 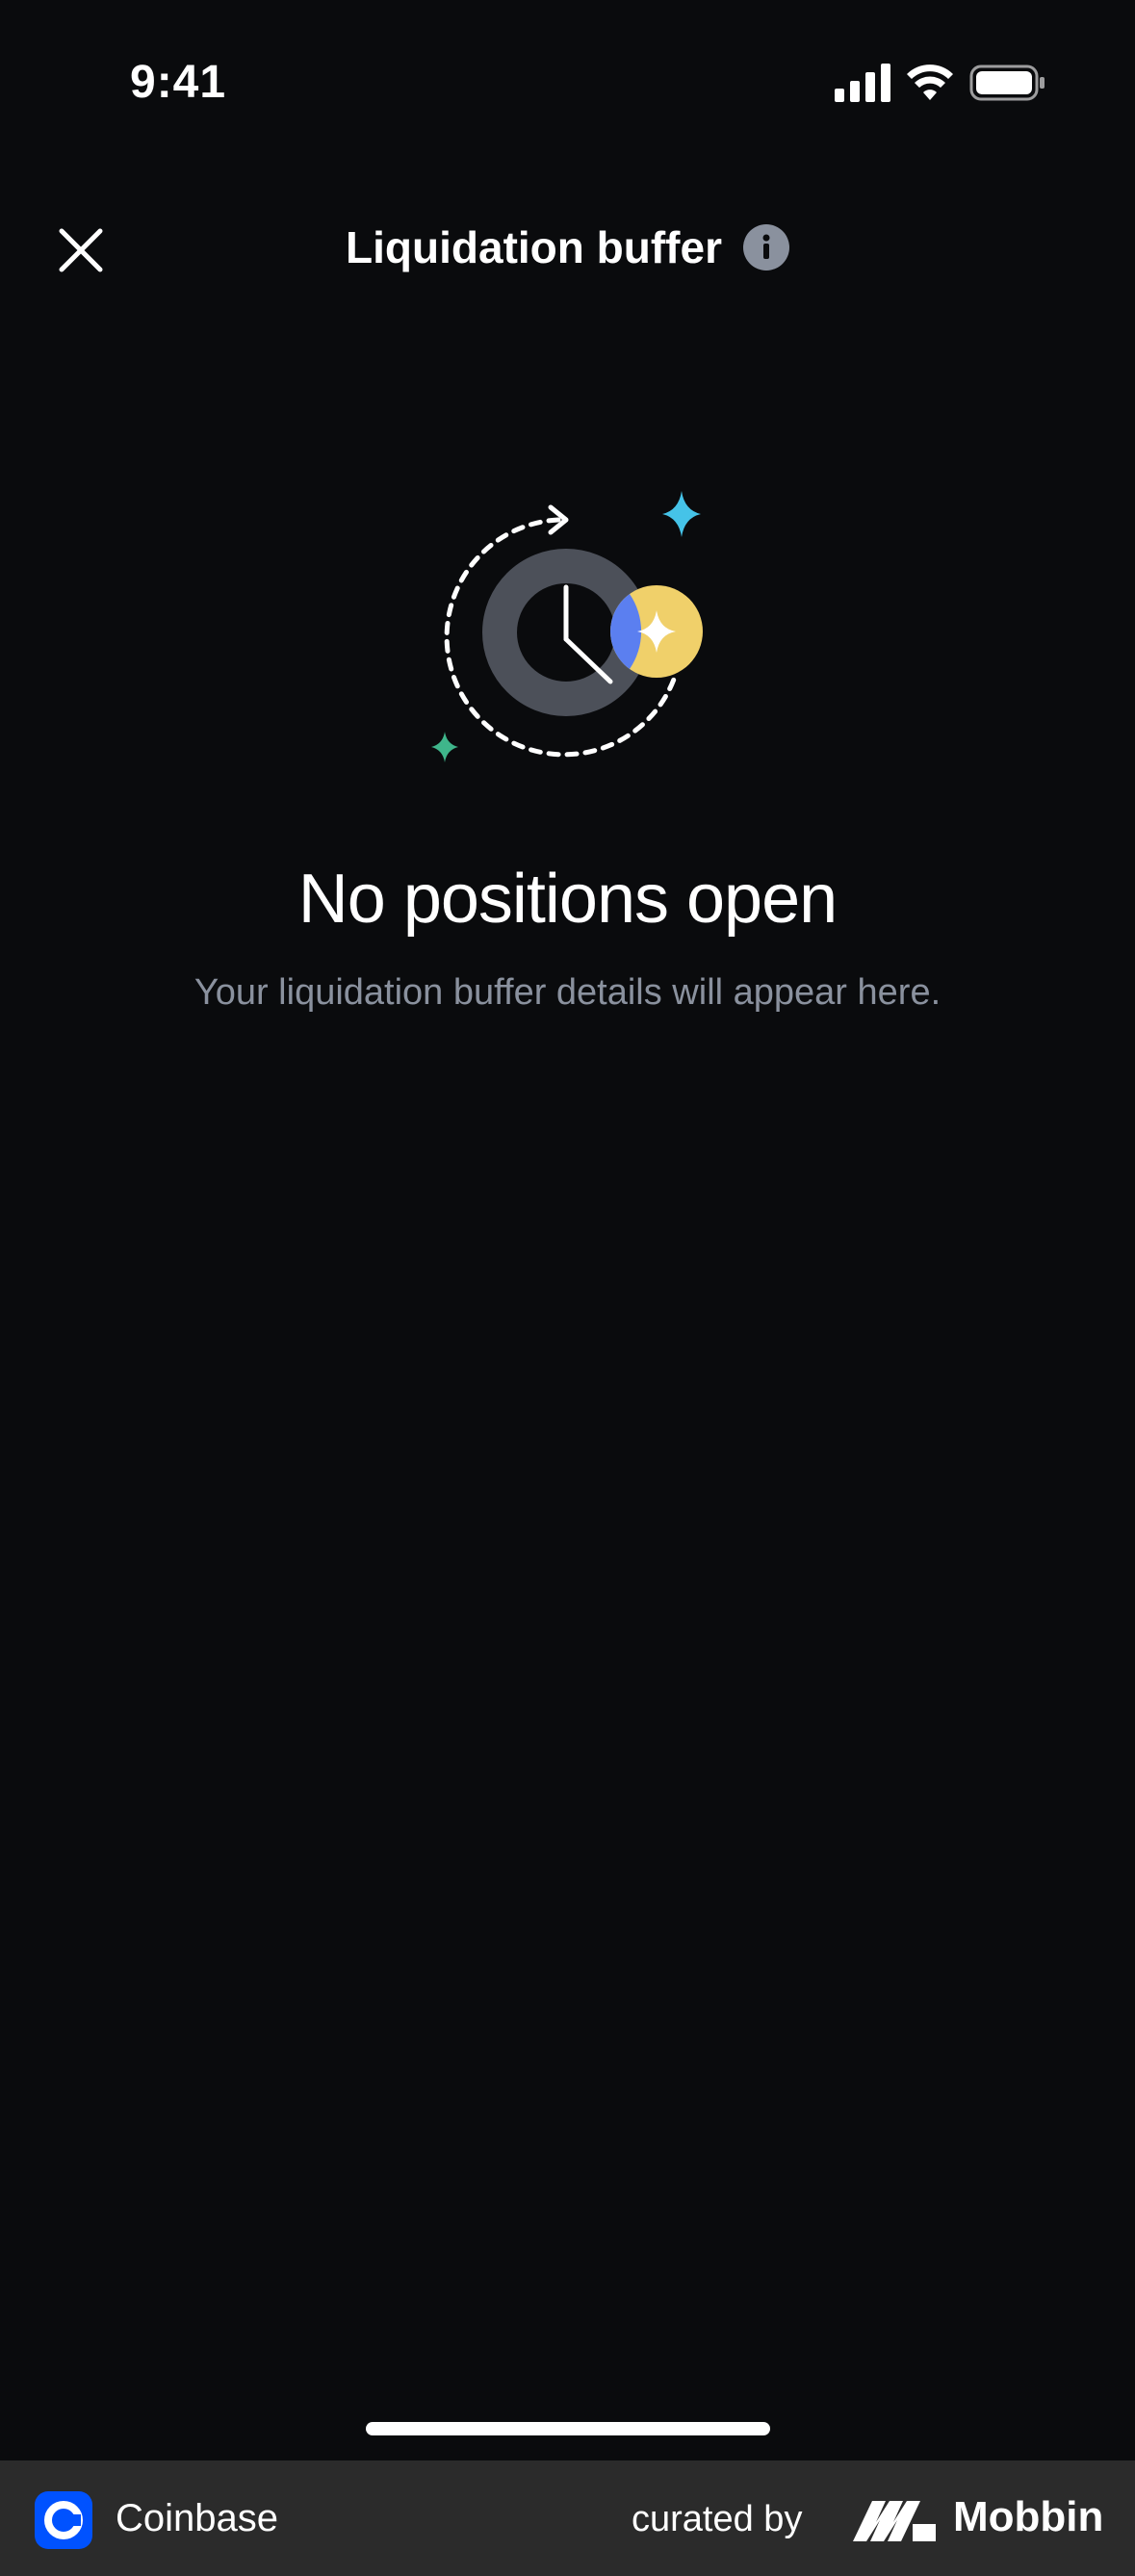 I want to click on status-bar: 9:41, so click(x=567, y=82).